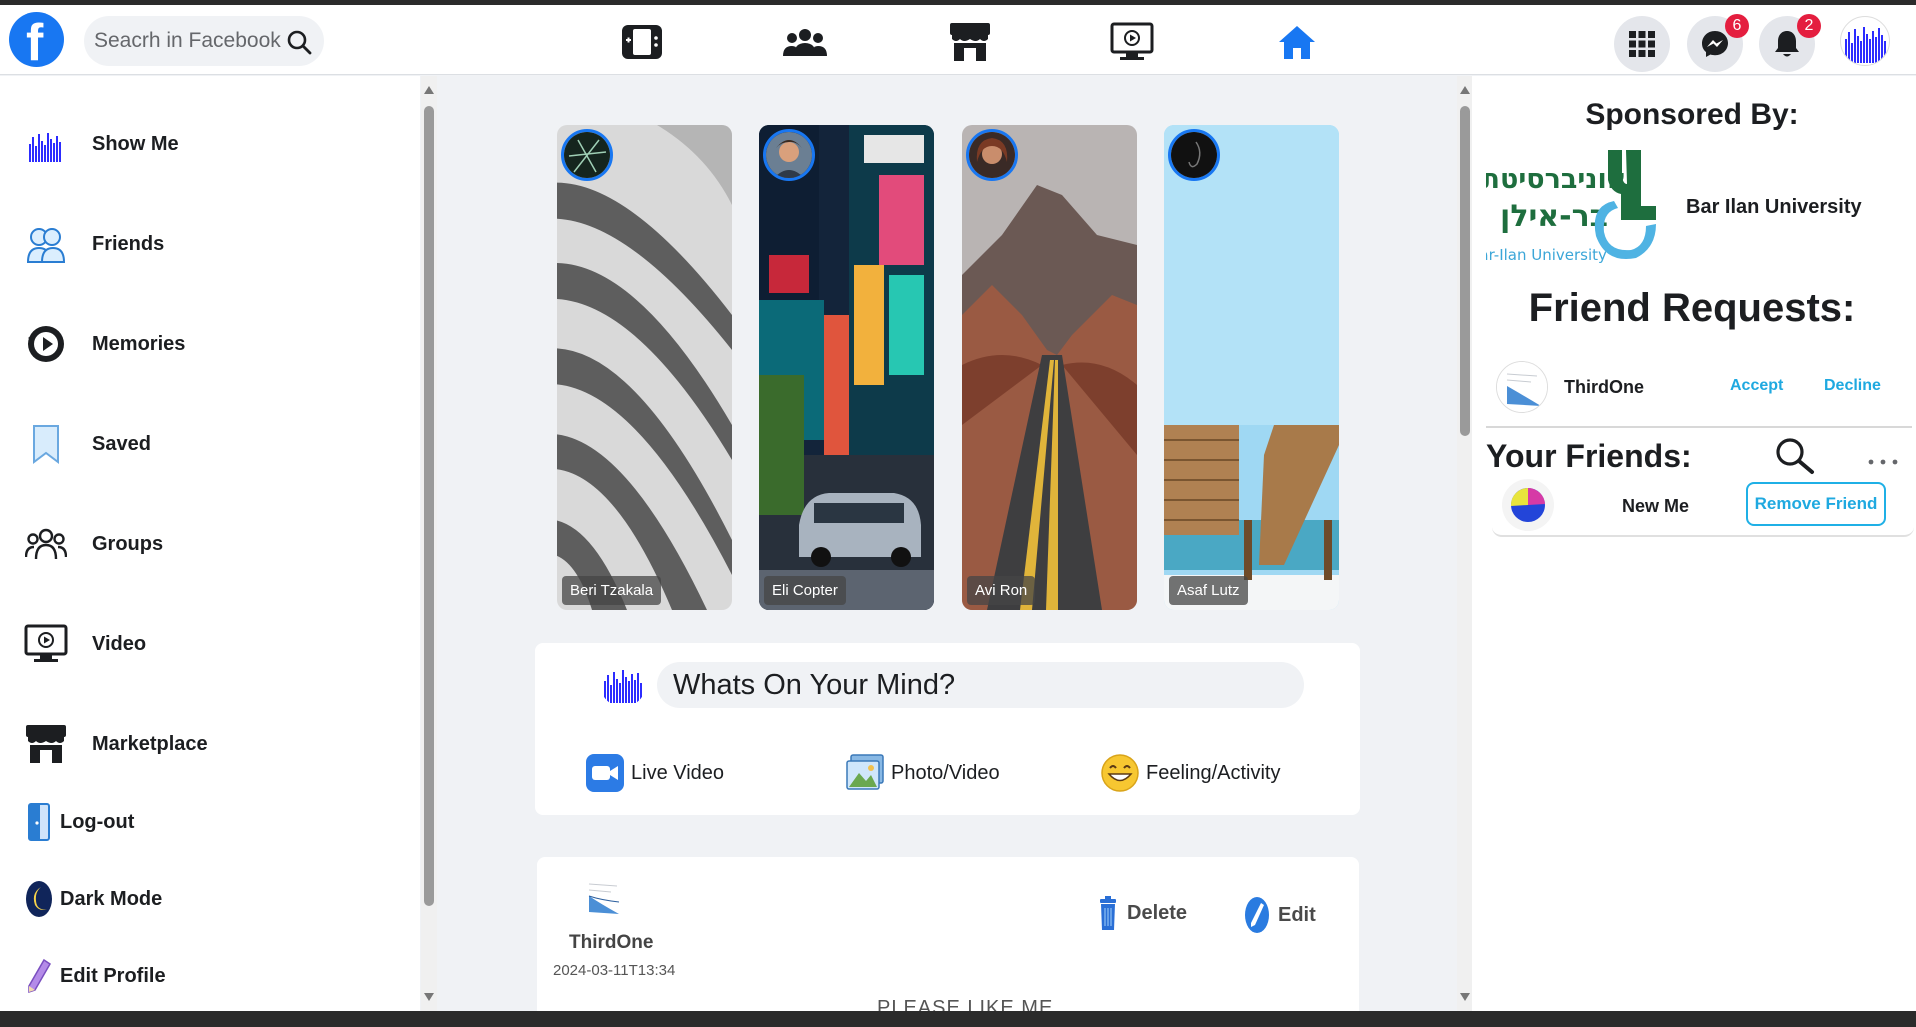 This screenshot has width=1916, height=1027. What do you see at coordinates (46, 144) in the screenshot?
I see `profile-avatar-icon` at bounding box center [46, 144].